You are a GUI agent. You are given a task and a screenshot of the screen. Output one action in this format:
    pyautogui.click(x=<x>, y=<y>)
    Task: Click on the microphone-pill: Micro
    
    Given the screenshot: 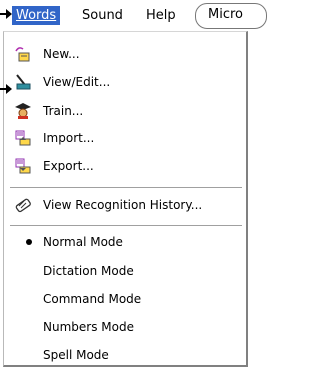 What is the action you would take?
    pyautogui.click(x=231, y=16)
    